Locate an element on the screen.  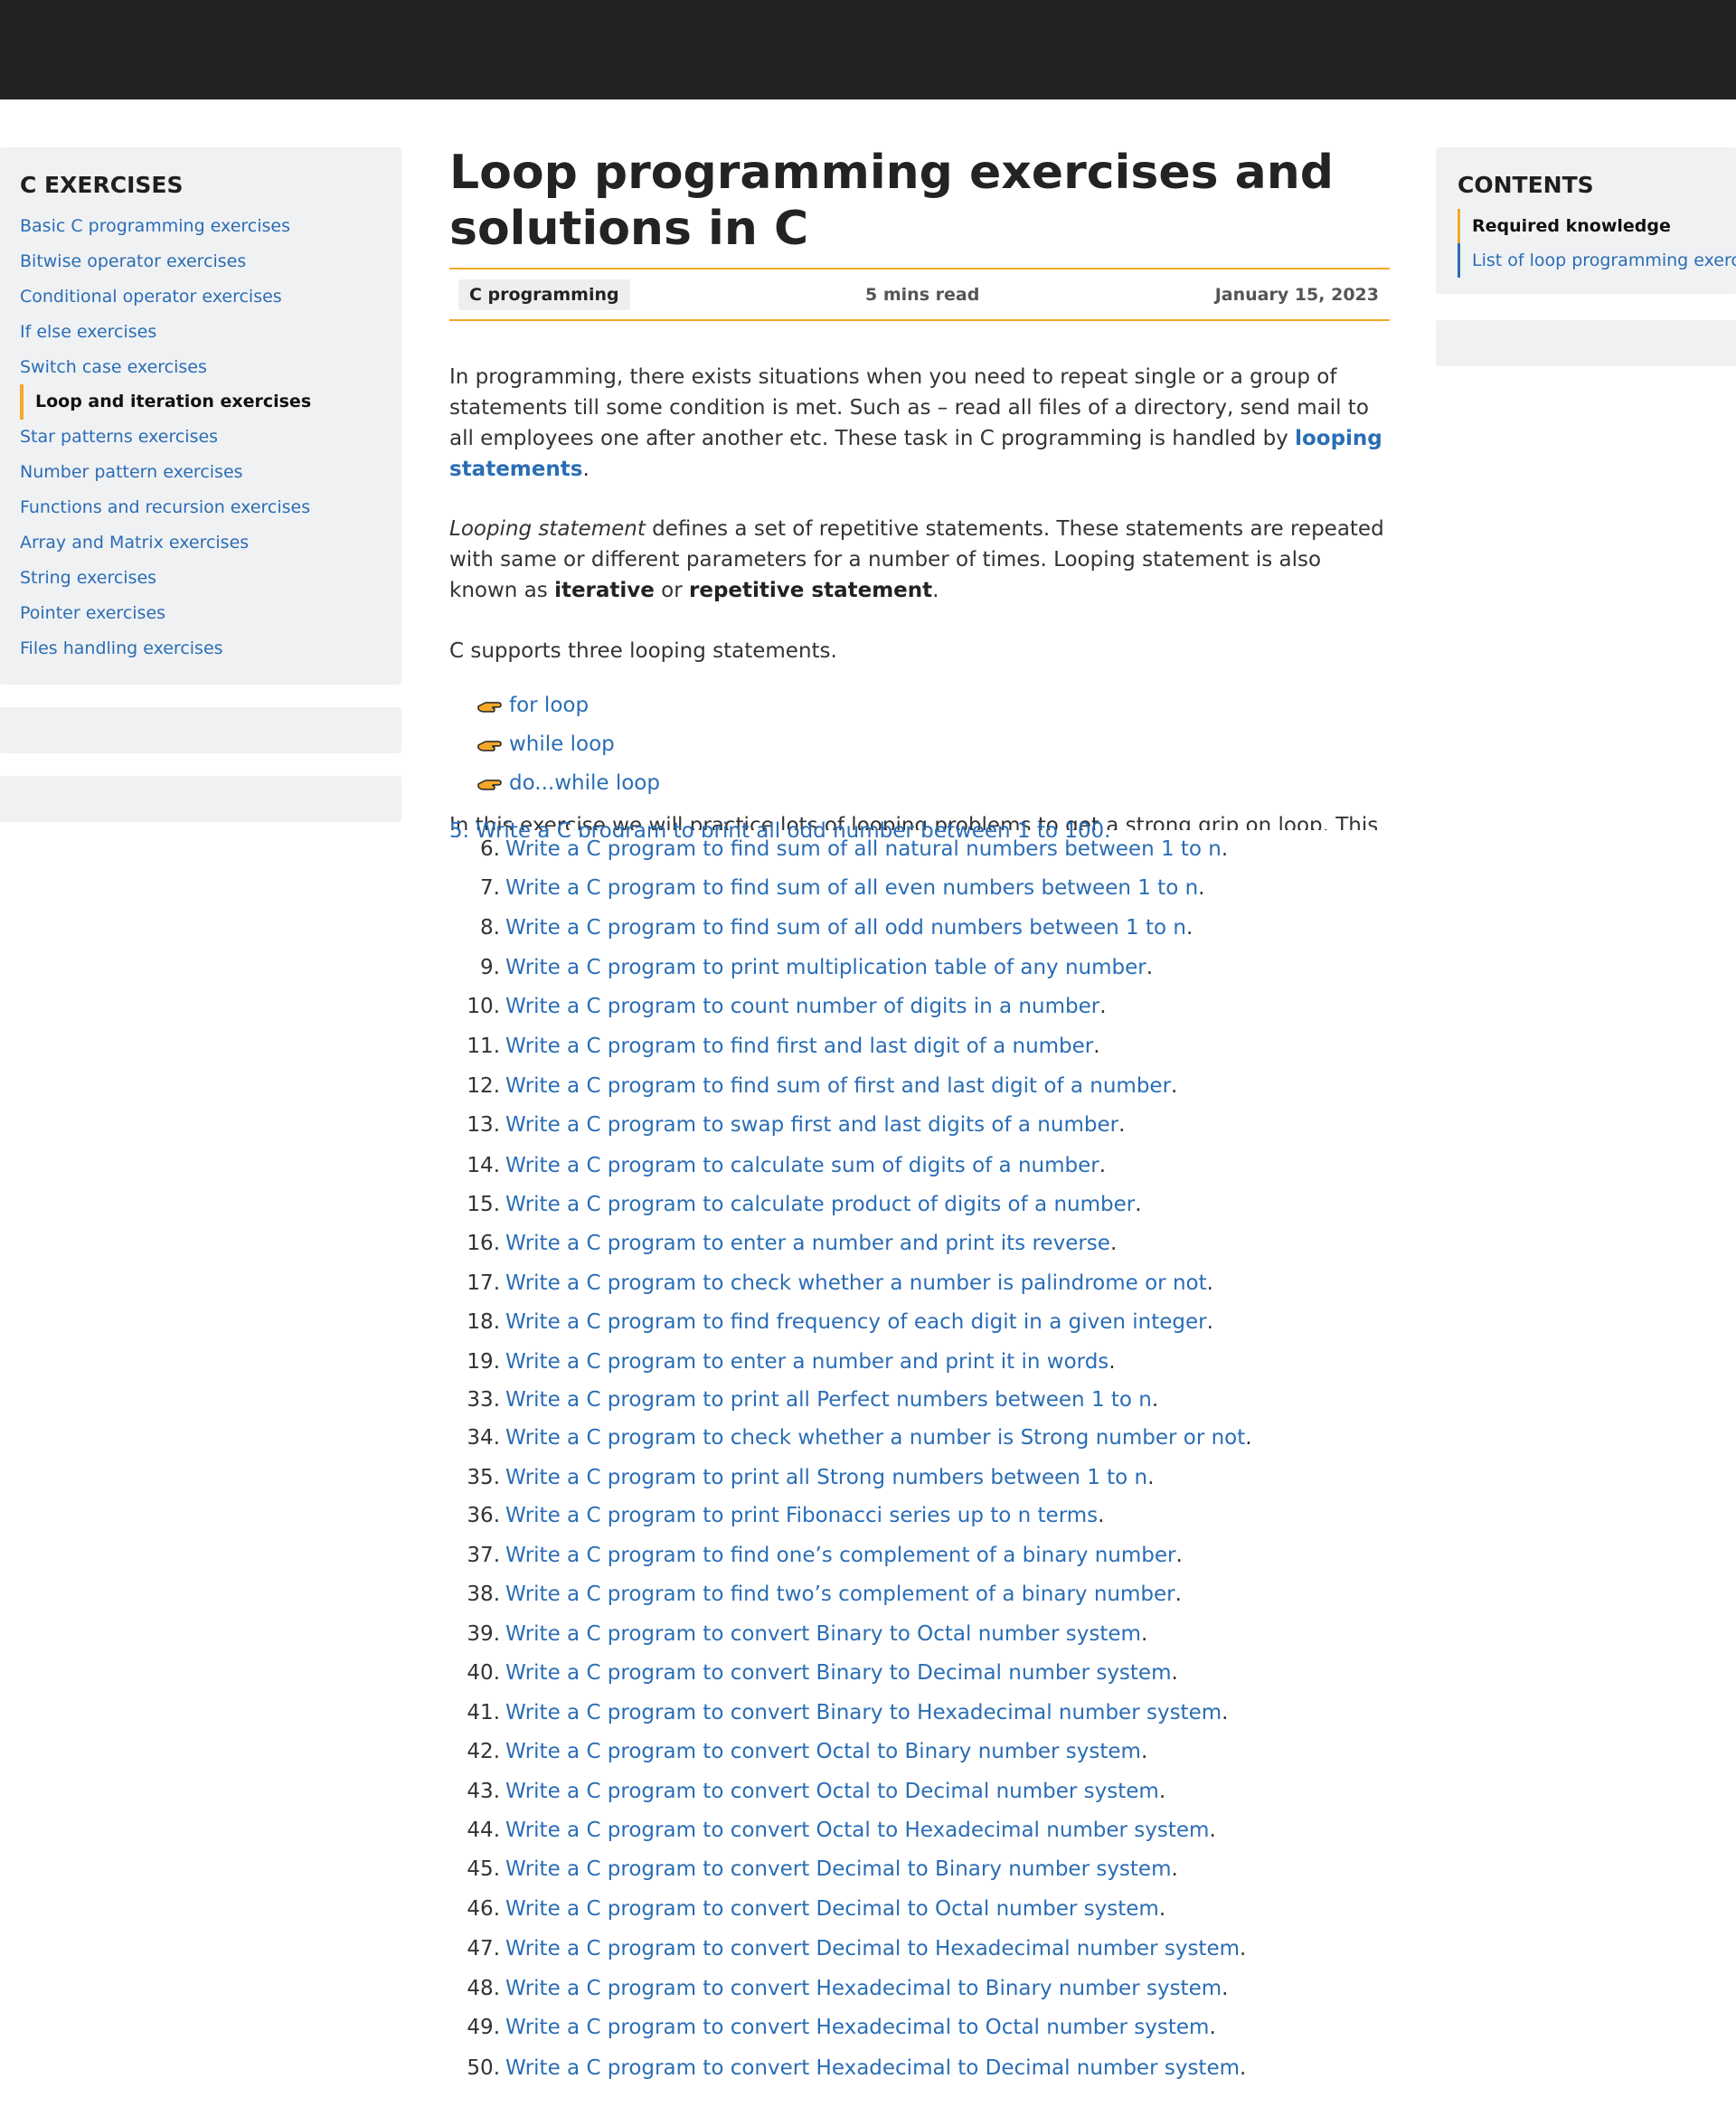
loop-type-item: do...while loop is located at coordinates (933, 783).